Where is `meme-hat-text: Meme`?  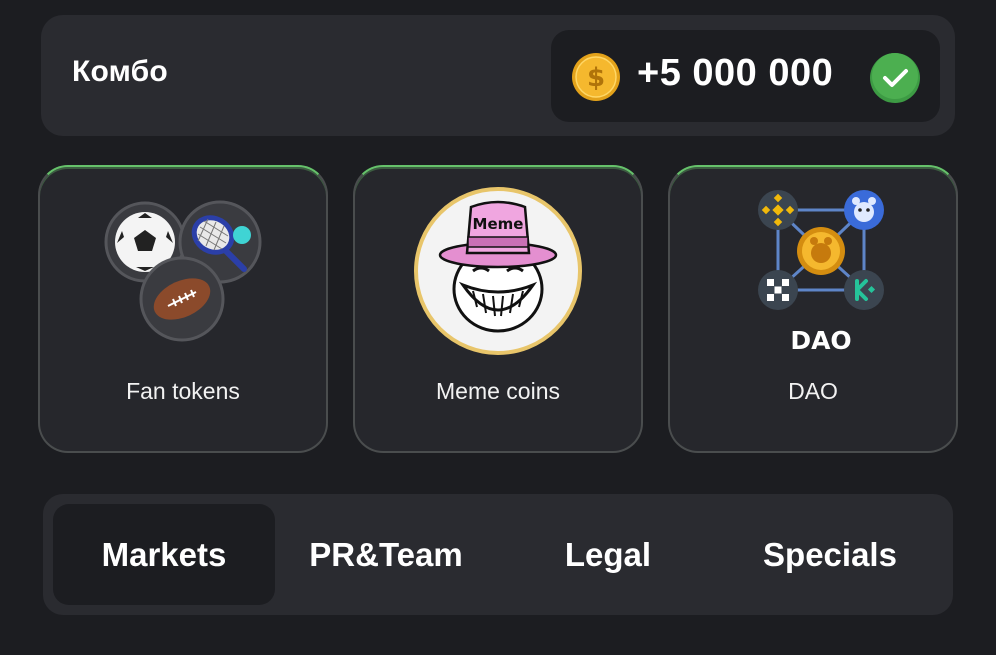
meme-hat-text: Meme is located at coordinates (498, 224).